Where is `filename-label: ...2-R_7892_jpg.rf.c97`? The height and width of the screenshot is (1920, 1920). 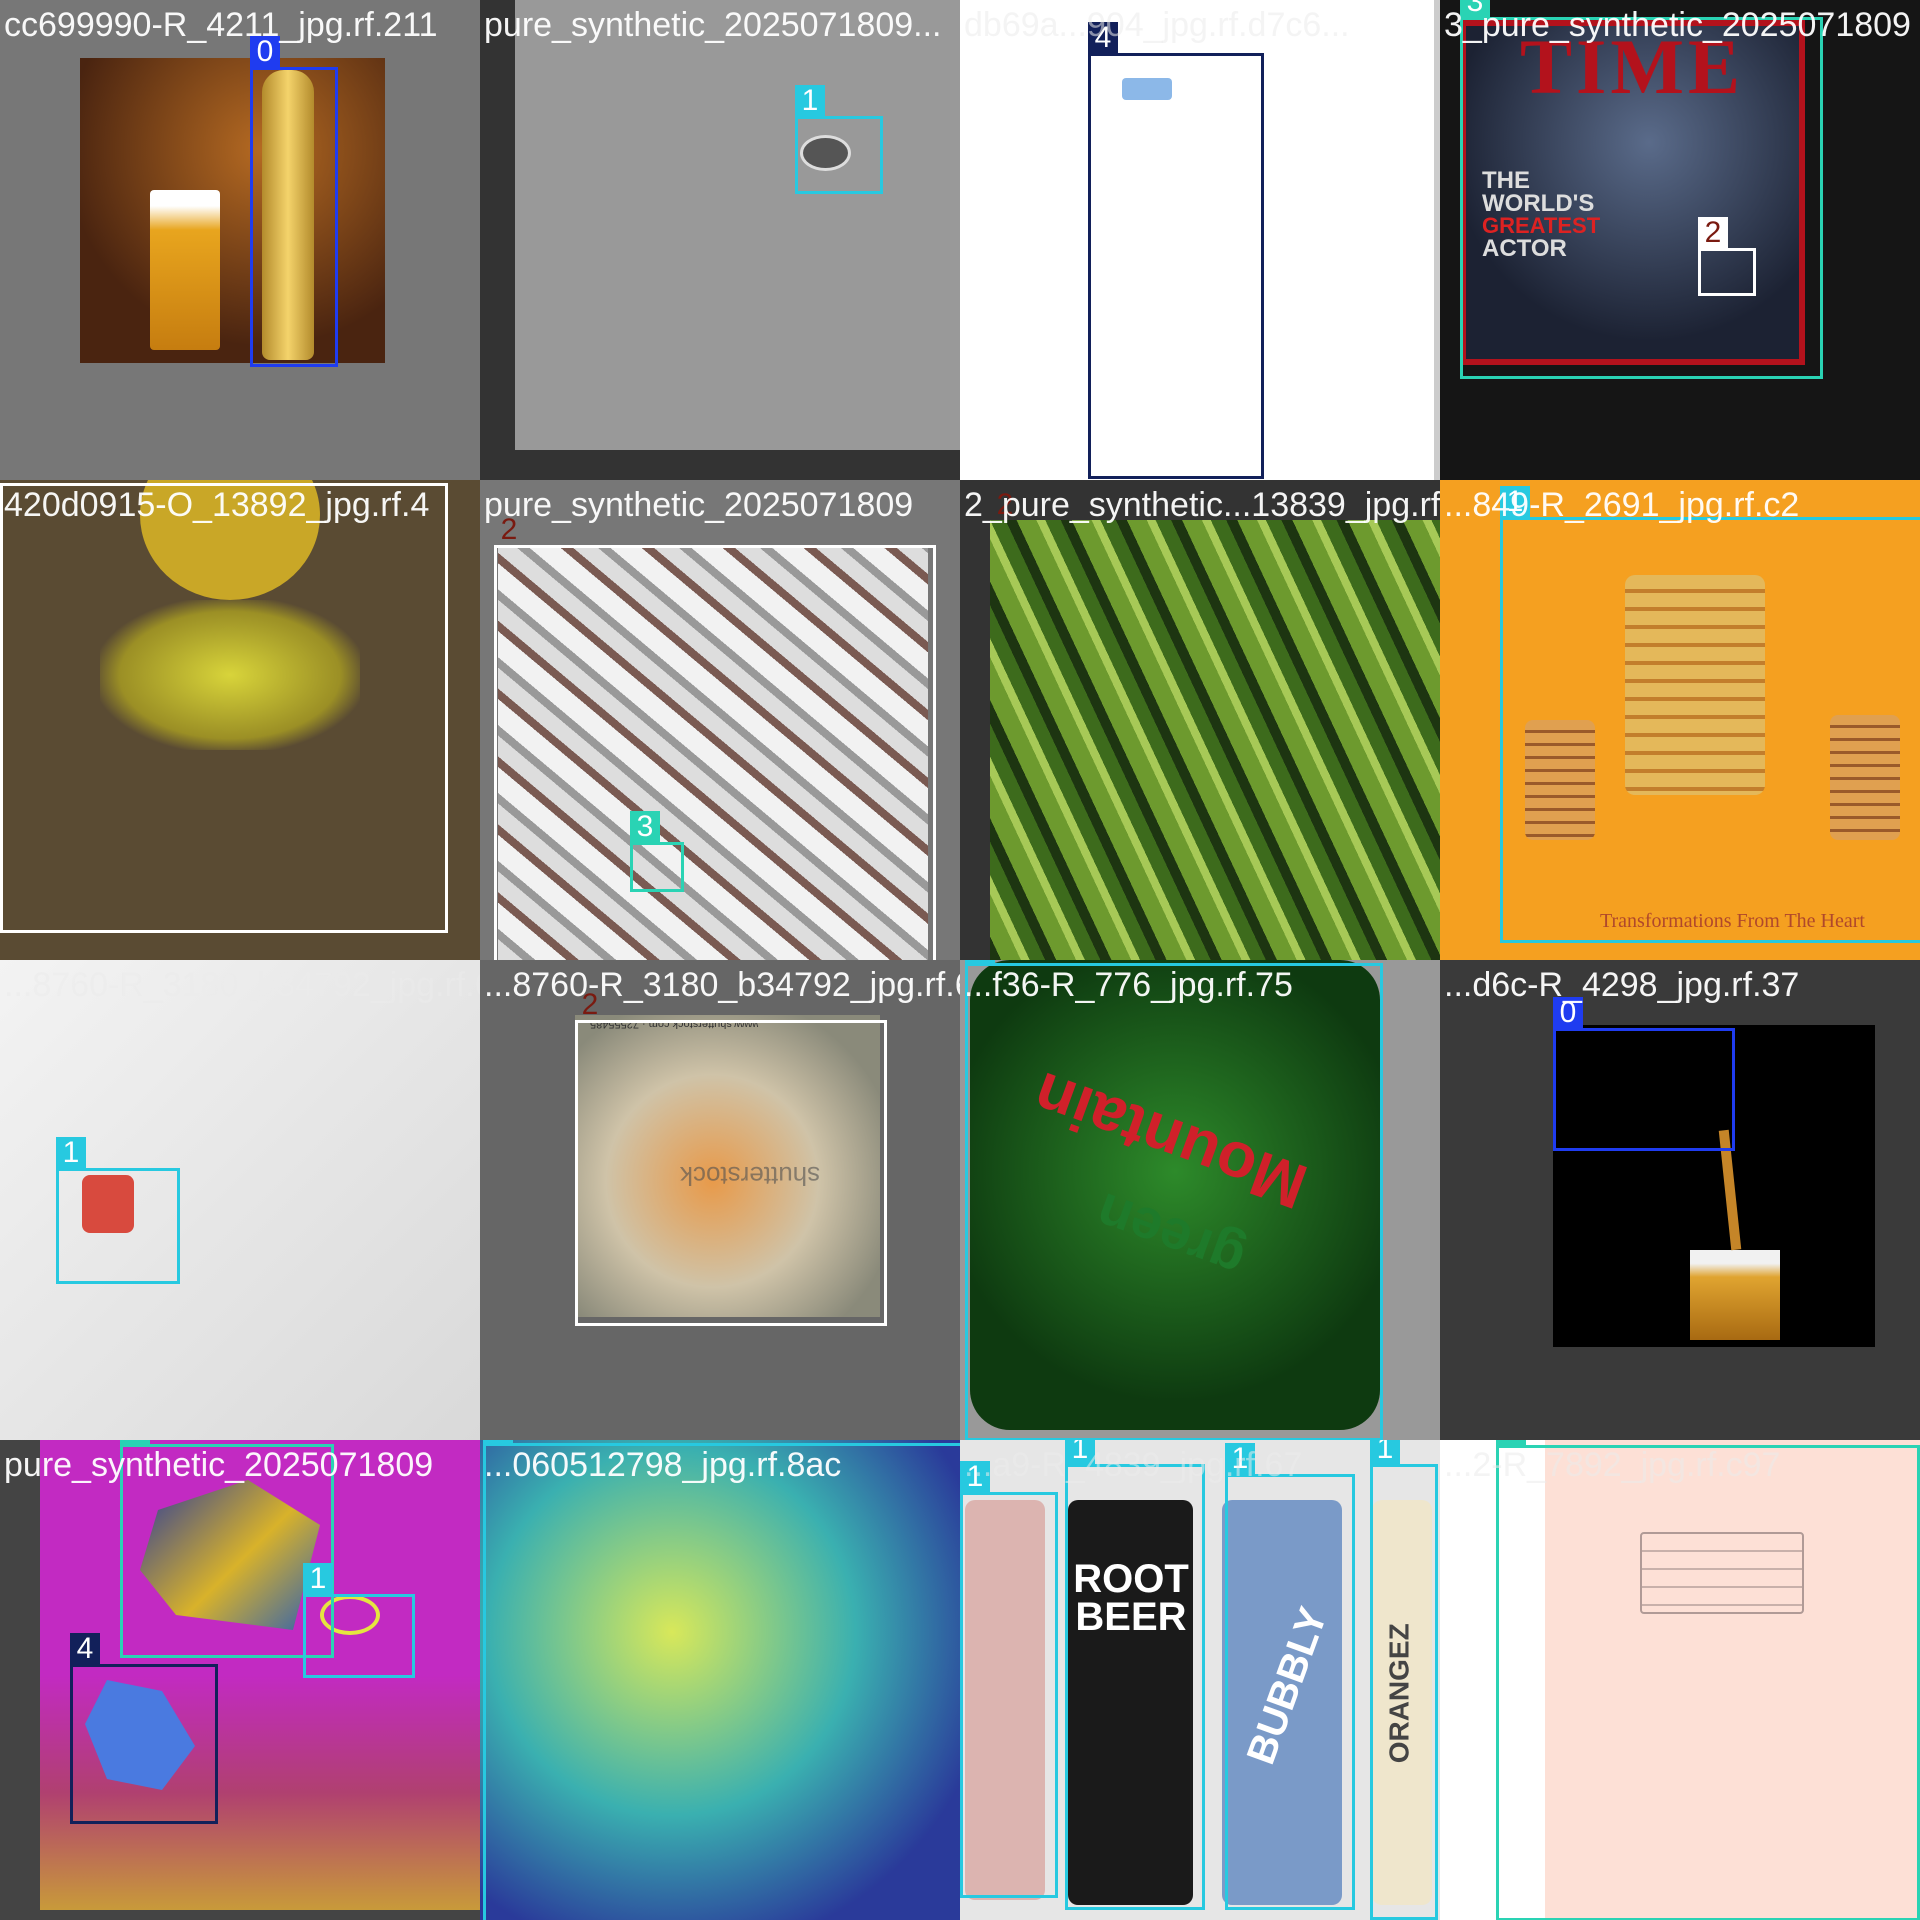 filename-label: ...2-R_7892_jpg.rf.c97 is located at coordinates (1612, 1465).